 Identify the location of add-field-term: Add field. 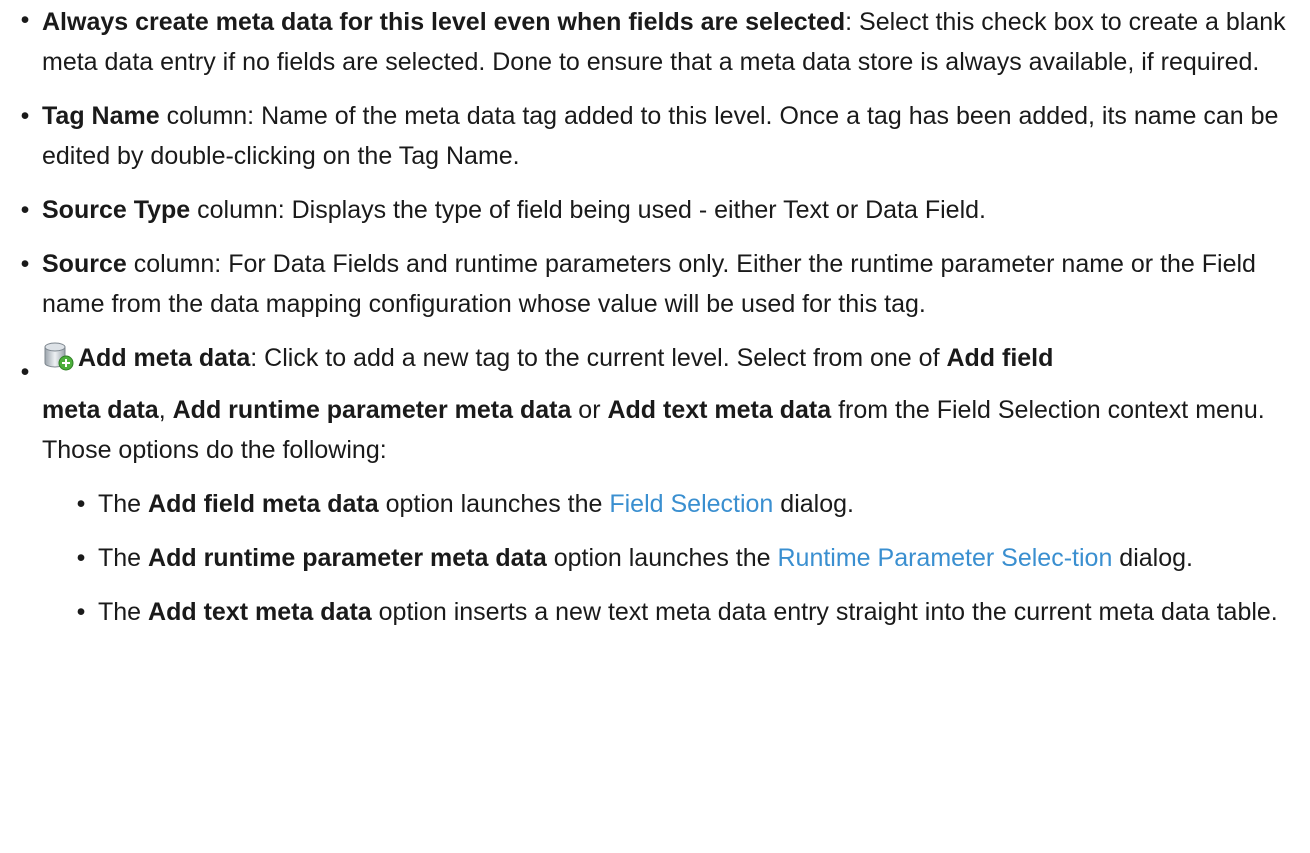
(1000, 358).